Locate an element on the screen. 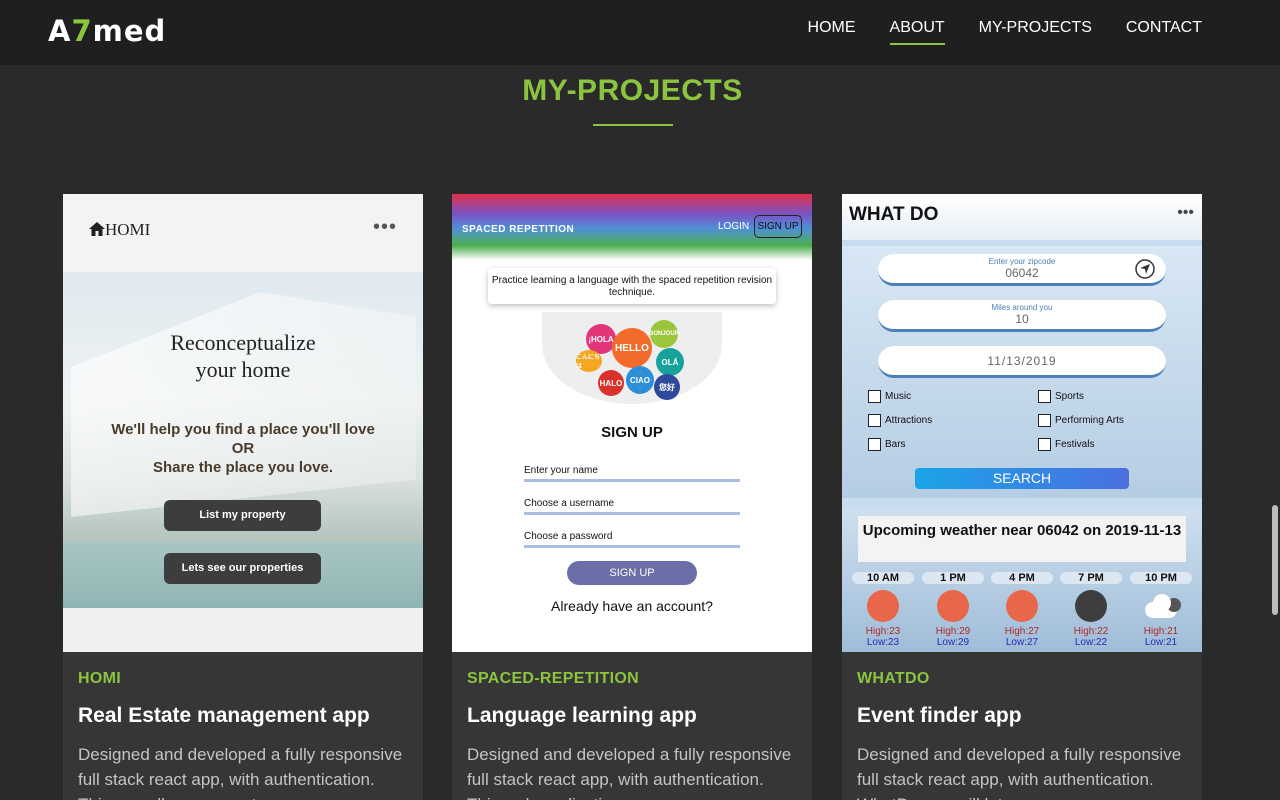 The image size is (1280, 800). bubble-halo: HALO is located at coordinates (611, 383).